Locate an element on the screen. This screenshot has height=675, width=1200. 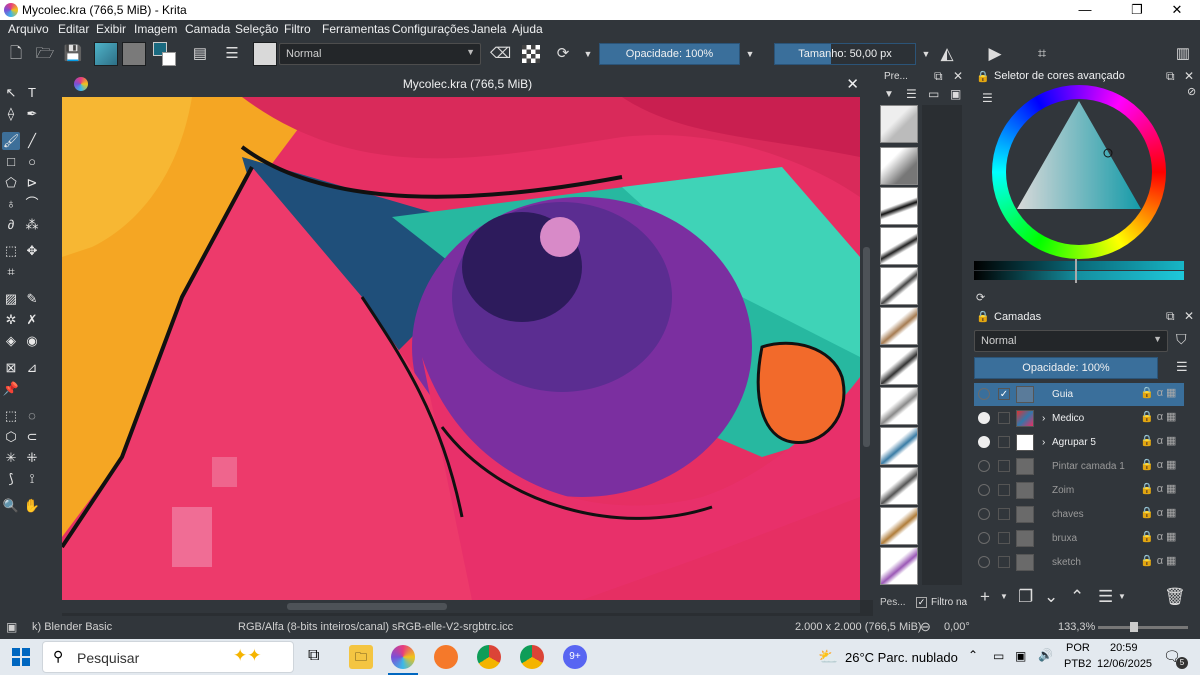
monitor-icon: ▣ is located at coordinates (1020, 656).